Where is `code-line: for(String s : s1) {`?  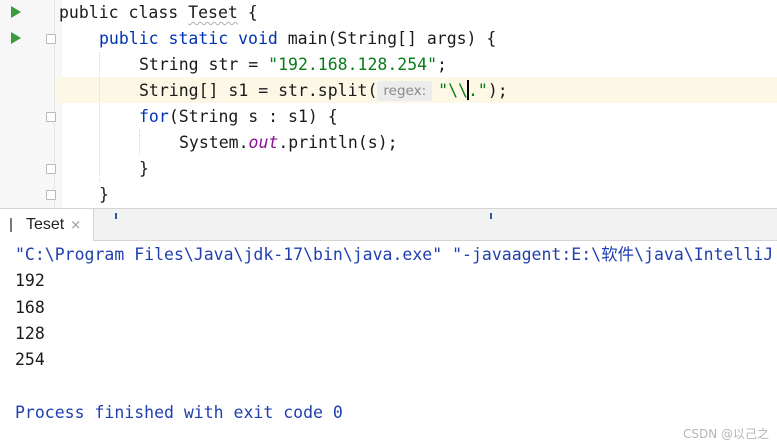
code-line: for(String s : s1) { is located at coordinates (238, 117).